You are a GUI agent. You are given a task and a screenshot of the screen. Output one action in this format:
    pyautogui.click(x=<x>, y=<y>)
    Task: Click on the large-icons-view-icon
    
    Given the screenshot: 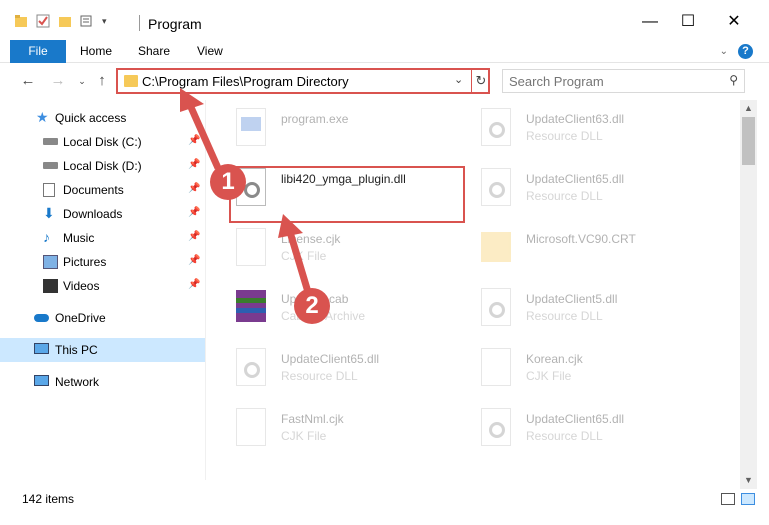 What is the action you would take?
    pyautogui.click(x=748, y=499)
    